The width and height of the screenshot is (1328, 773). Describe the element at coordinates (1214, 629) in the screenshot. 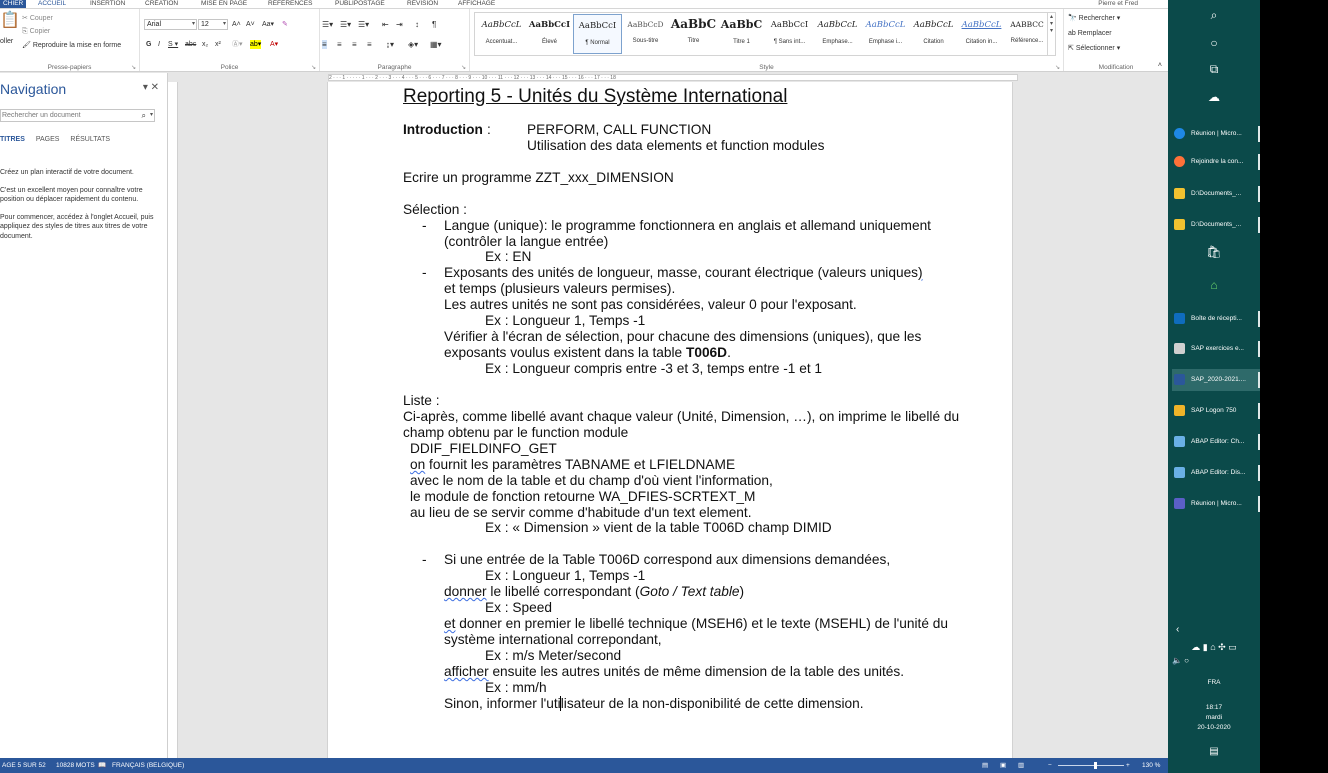

I see `chevron-left-icon: ‹` at that location.